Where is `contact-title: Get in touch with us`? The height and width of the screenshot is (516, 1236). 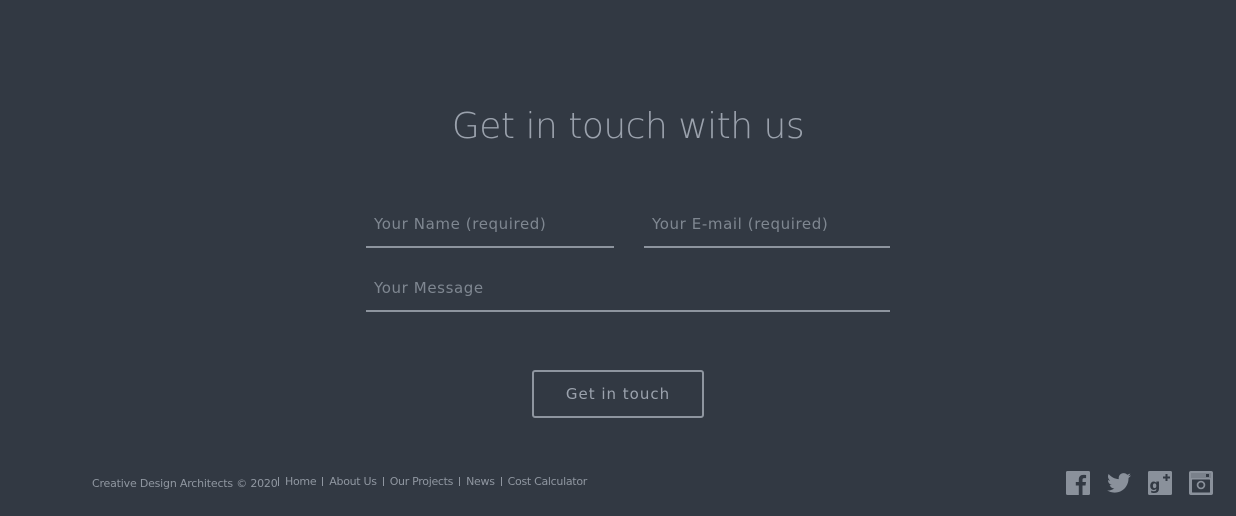
contact-title: Get in touch with us is located at coordinates (628, 126).